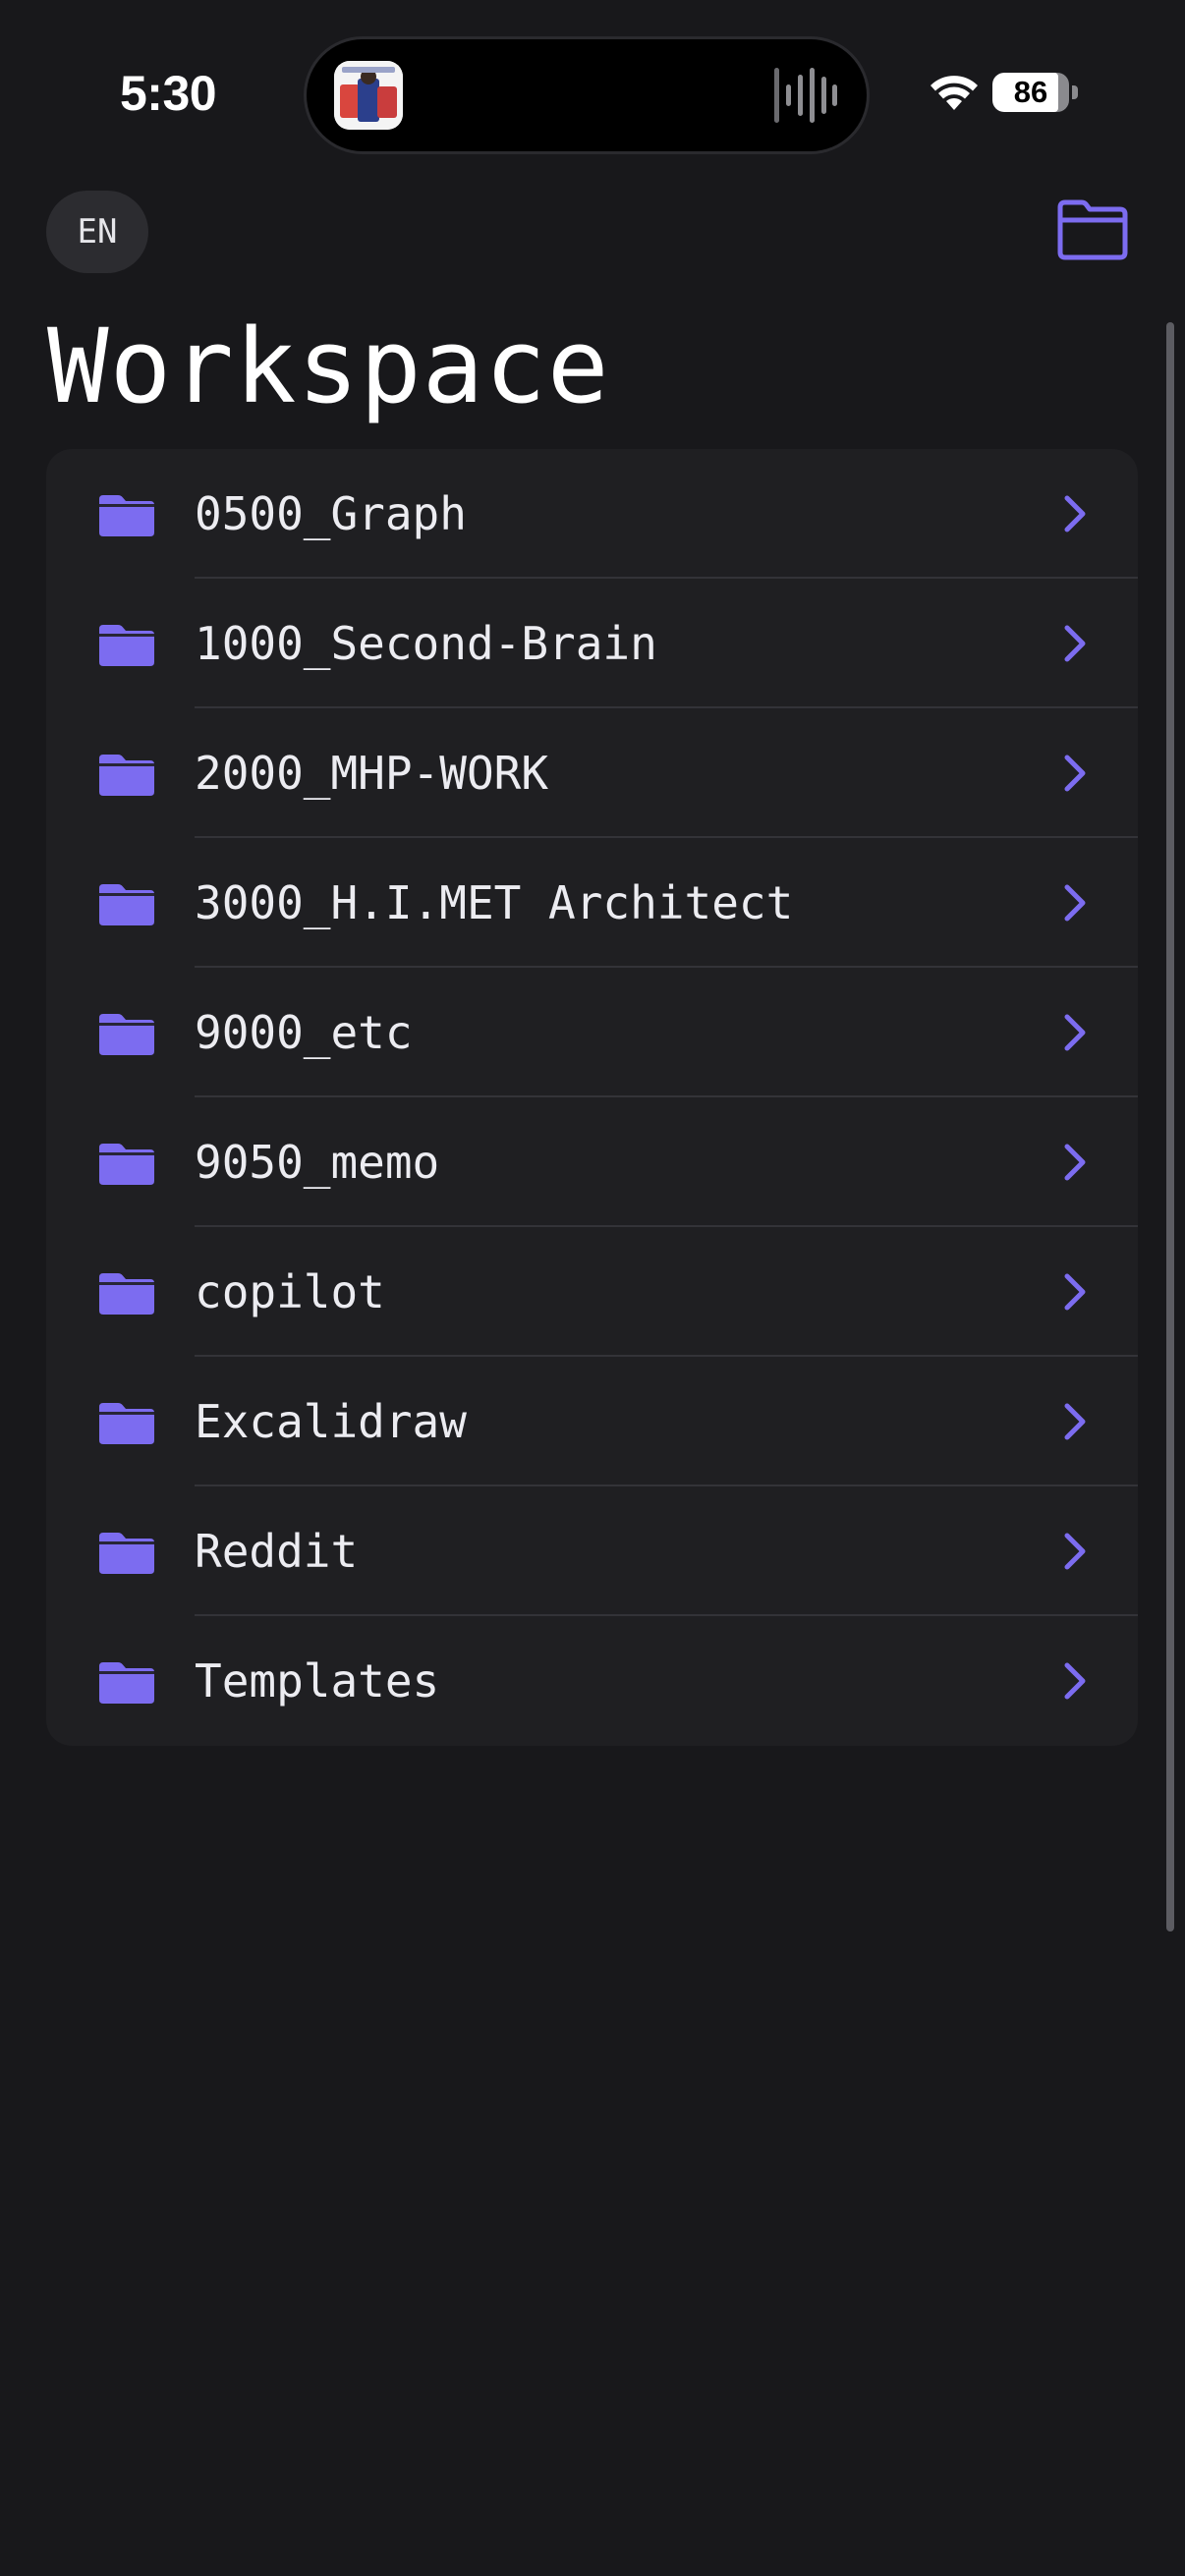 The height and width of the screenshot is (2576, 1185). What do you see at coordinates (331, 1421) in the screenshot?
I see `folder-name: Excalidraw` at bounding box center [331, 1421].